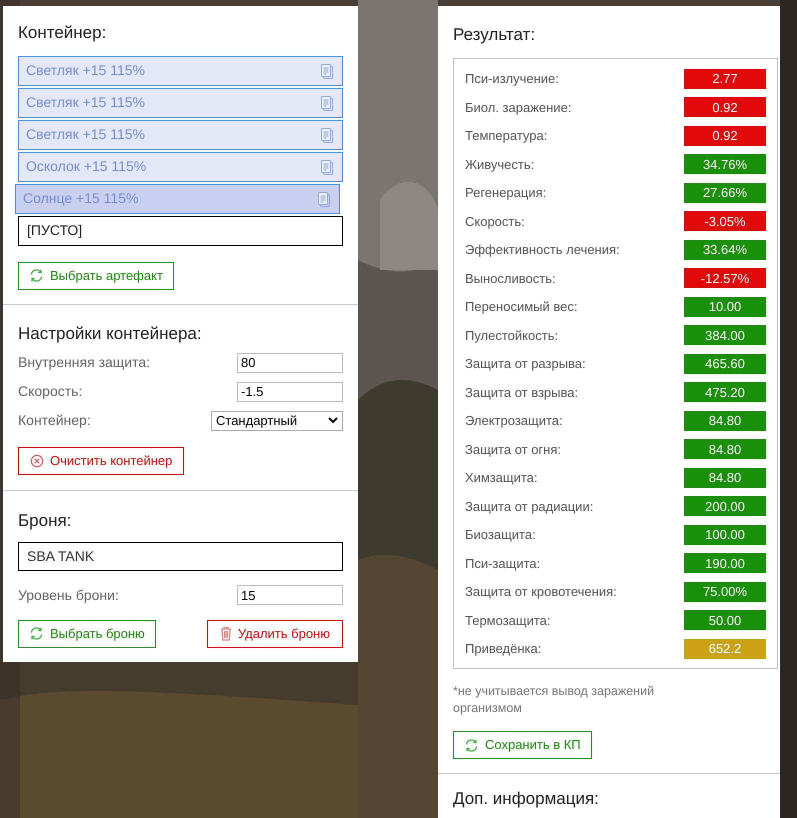 The image size is (797, 818). I want to click on choose-armor-button: Выбрать броню, so click(87, 634).